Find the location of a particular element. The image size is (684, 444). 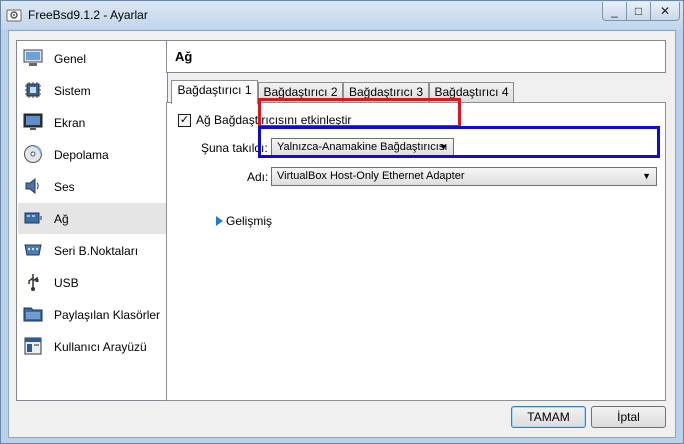

adapter-name-value: VirtualBox Host-Only Ethernet Adapter is located at coordinates (371, 176).